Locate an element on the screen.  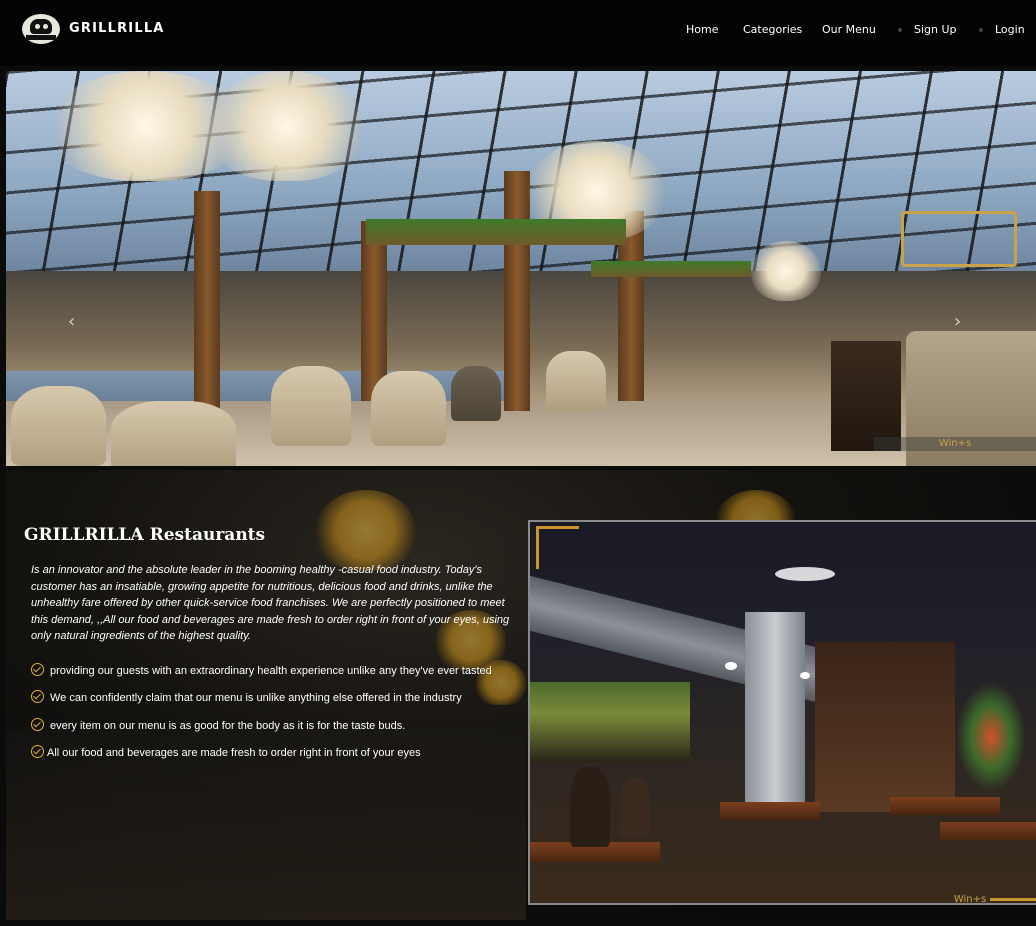
nav-home: Home is located at coordinates (702, 29).